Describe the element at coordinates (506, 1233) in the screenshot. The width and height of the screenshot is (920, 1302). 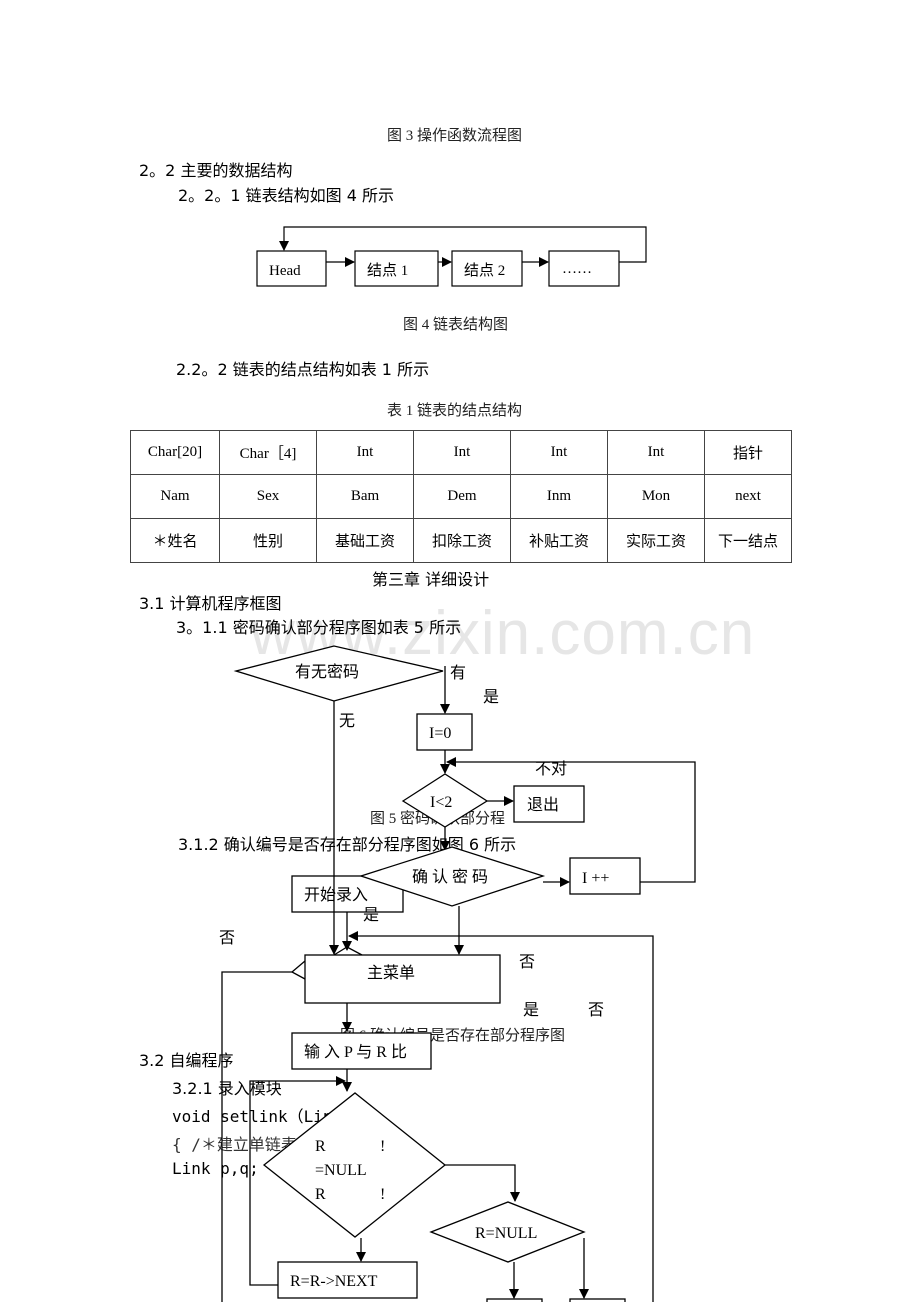
I see `r-null-label: R=NULL` at that location.